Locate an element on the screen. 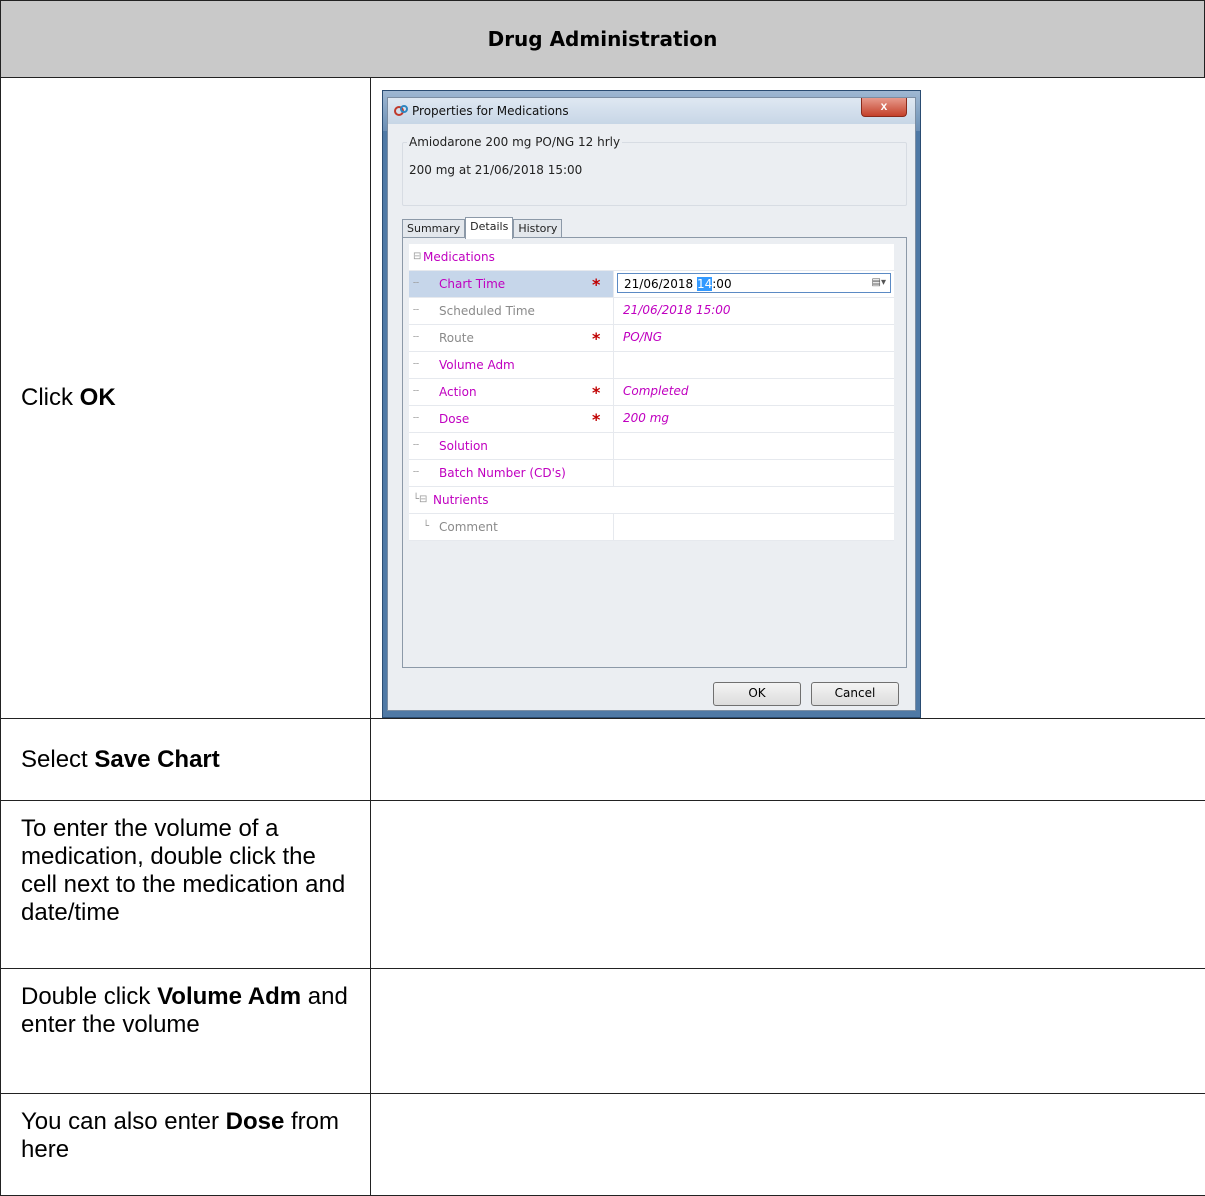 The width and height of the screenshot is (1205, 1196). tab-history: History is located at coordinates (538, 228).